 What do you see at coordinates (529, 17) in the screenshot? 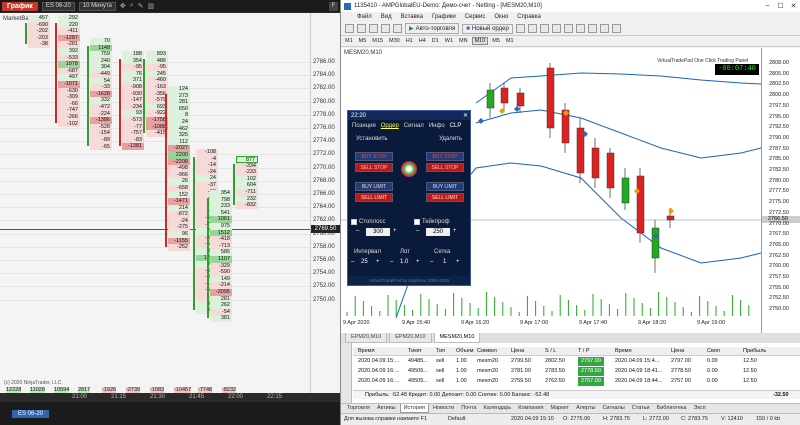
I see `menu-item: Справка` at bounding box center [529, 17].